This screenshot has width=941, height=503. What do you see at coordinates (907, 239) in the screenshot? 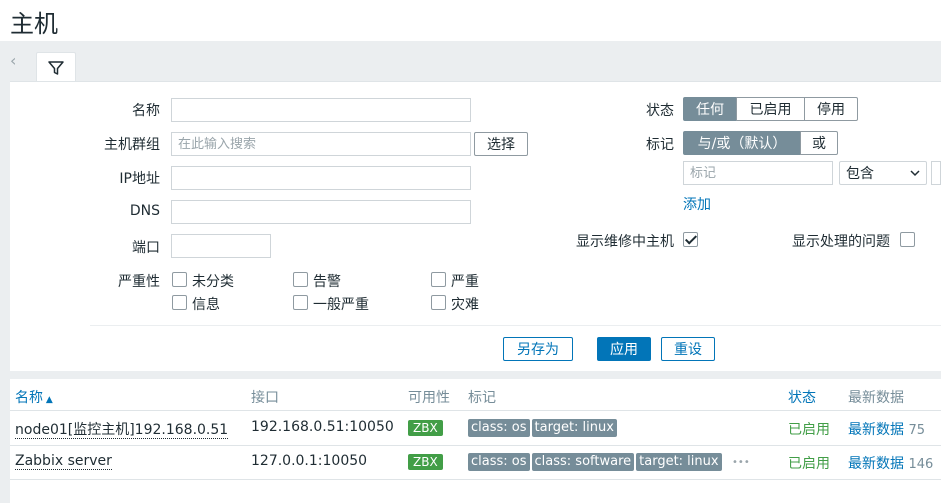
I see `show-suppressed-checkbox` at bounding box center [907, 239].